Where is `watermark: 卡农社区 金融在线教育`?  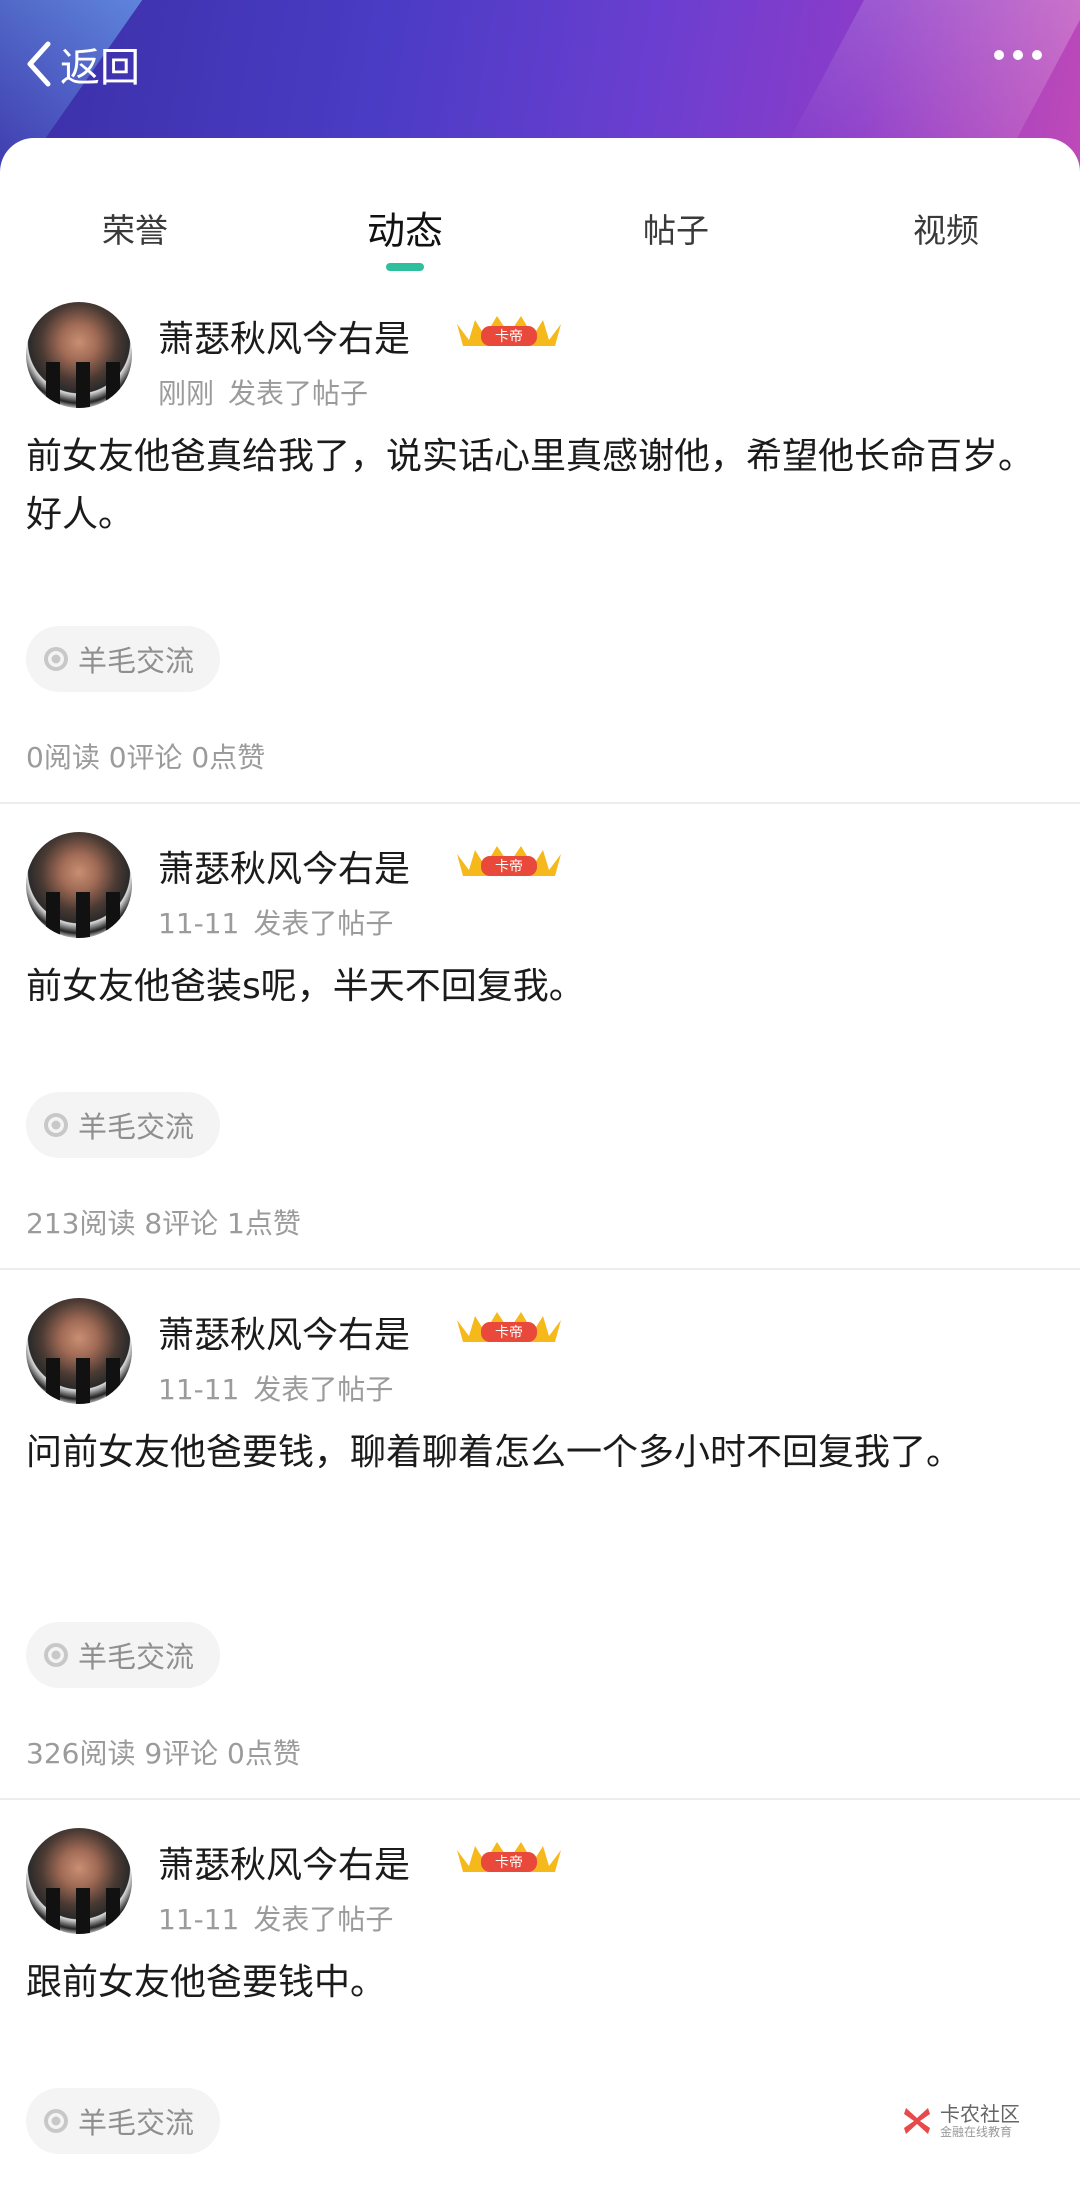
watermark: 卡农社区 金融在线教育 is located at coordinates (960, 2121).